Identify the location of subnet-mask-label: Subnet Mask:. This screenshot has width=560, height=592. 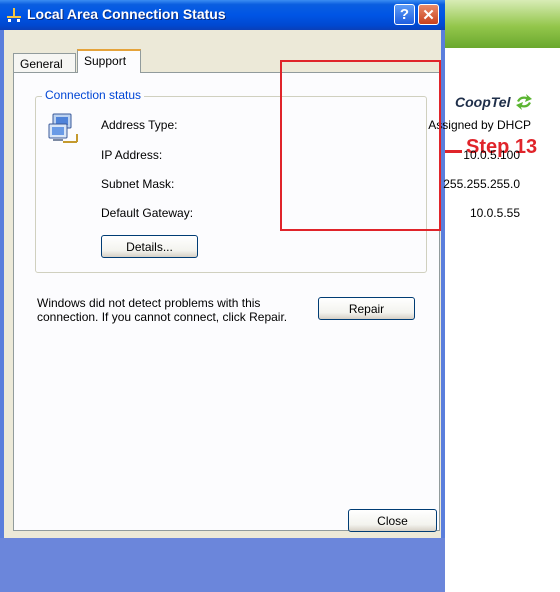
(138, 184).